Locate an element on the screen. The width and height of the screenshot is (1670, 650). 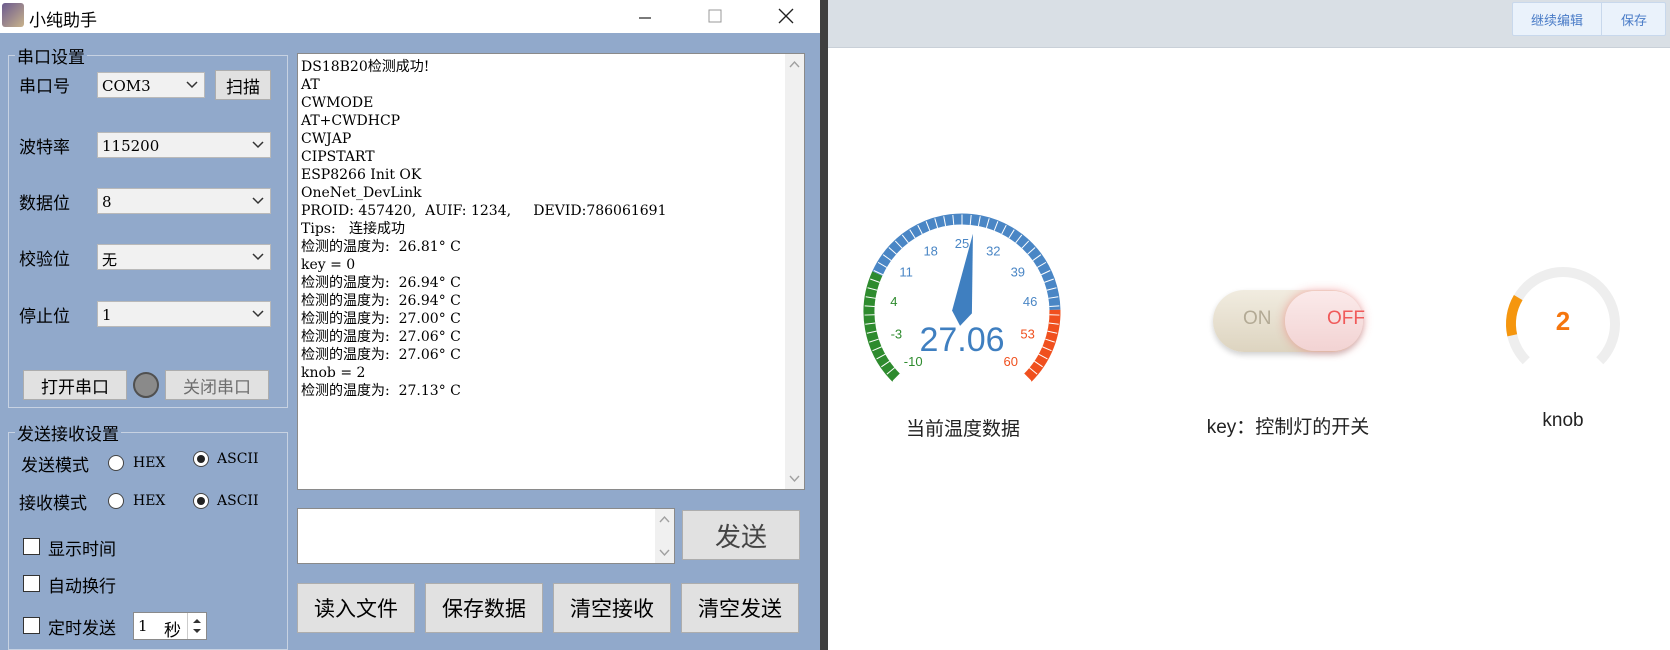
interval-unit: 秒 is located at coordinates (172, 631).